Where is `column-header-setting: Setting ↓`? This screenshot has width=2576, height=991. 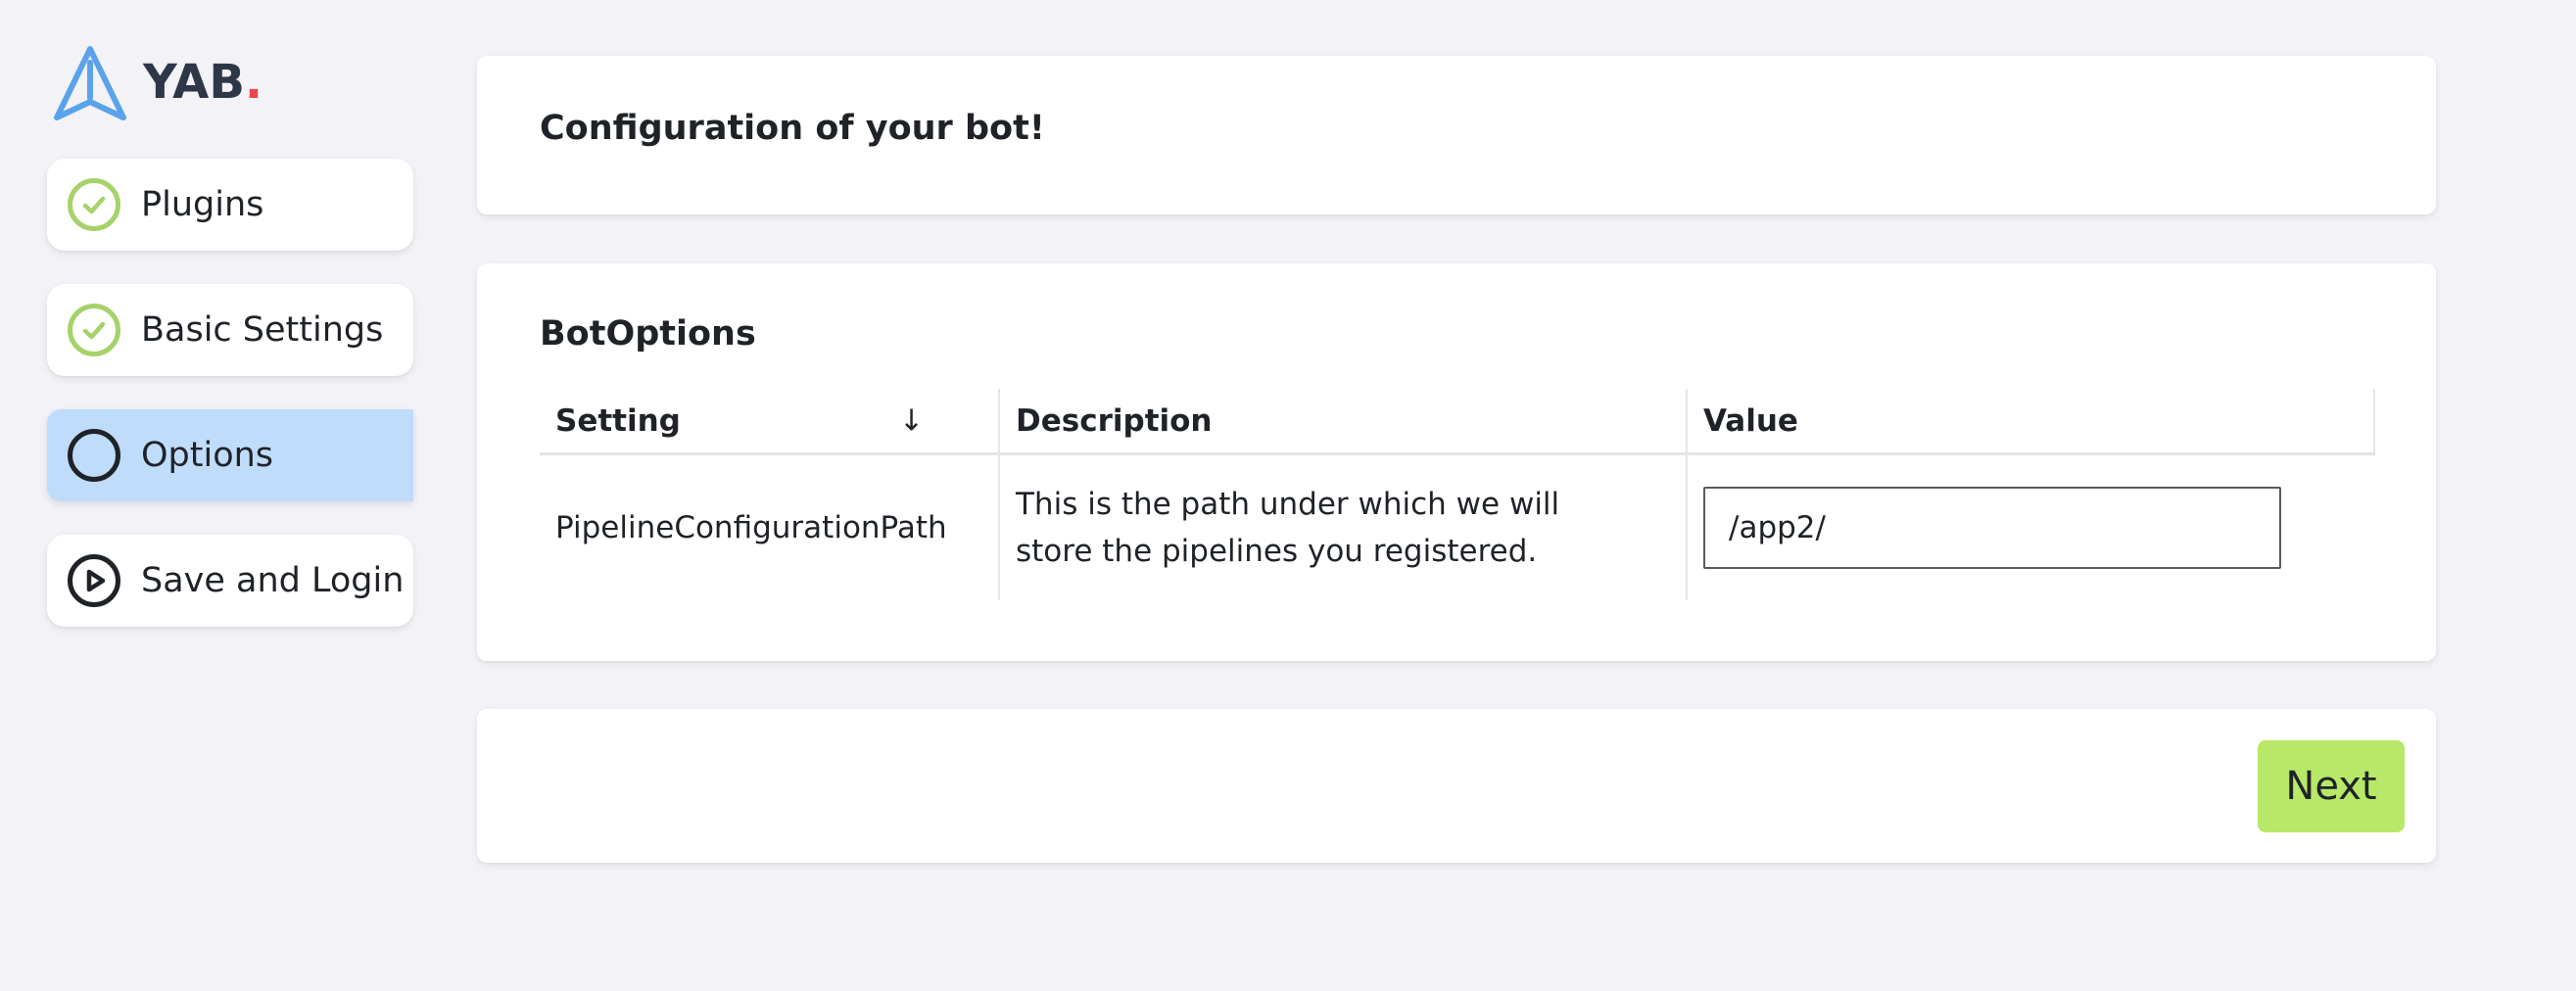
column-header-setting: Setting ↓ is located at coordinates (770, 420).